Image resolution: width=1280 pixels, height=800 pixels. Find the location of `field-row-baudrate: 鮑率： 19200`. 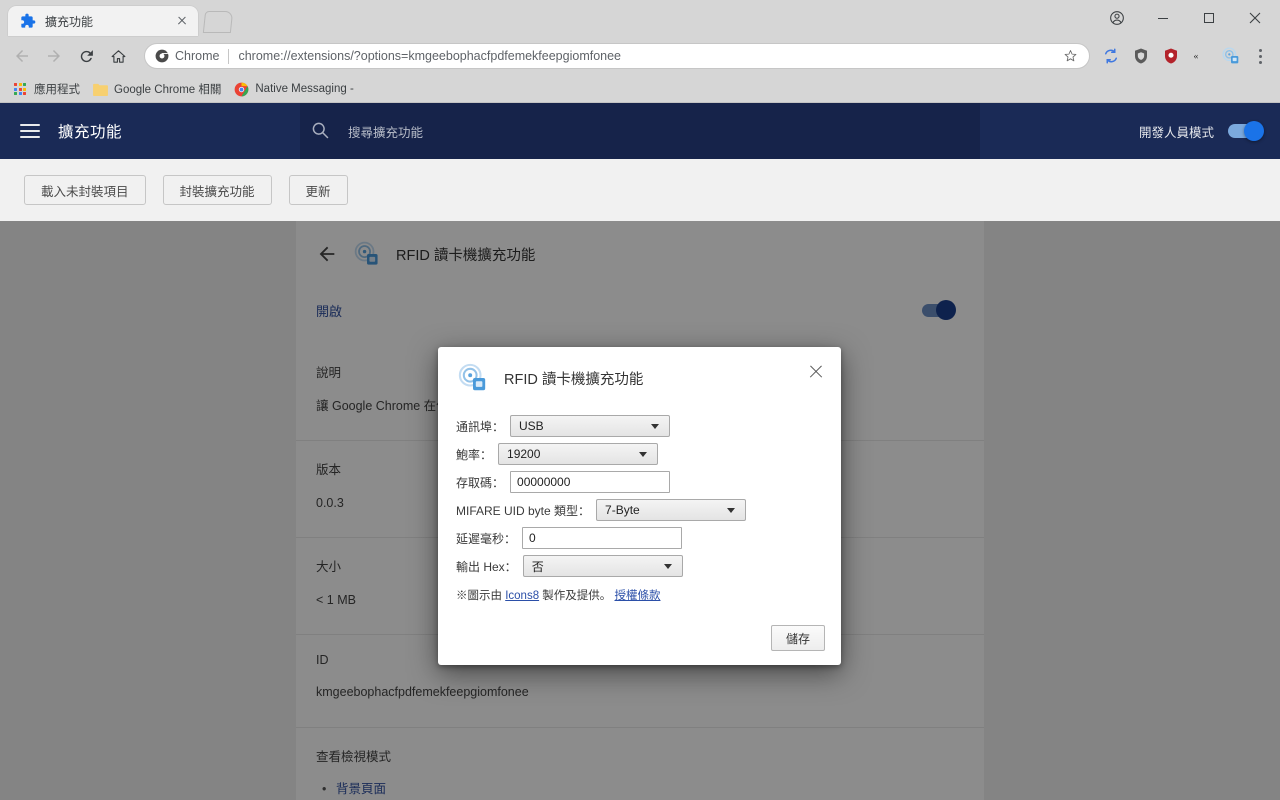

field-row-baudrate: 鮑率： 19200 is located at coordinates (639, 454).